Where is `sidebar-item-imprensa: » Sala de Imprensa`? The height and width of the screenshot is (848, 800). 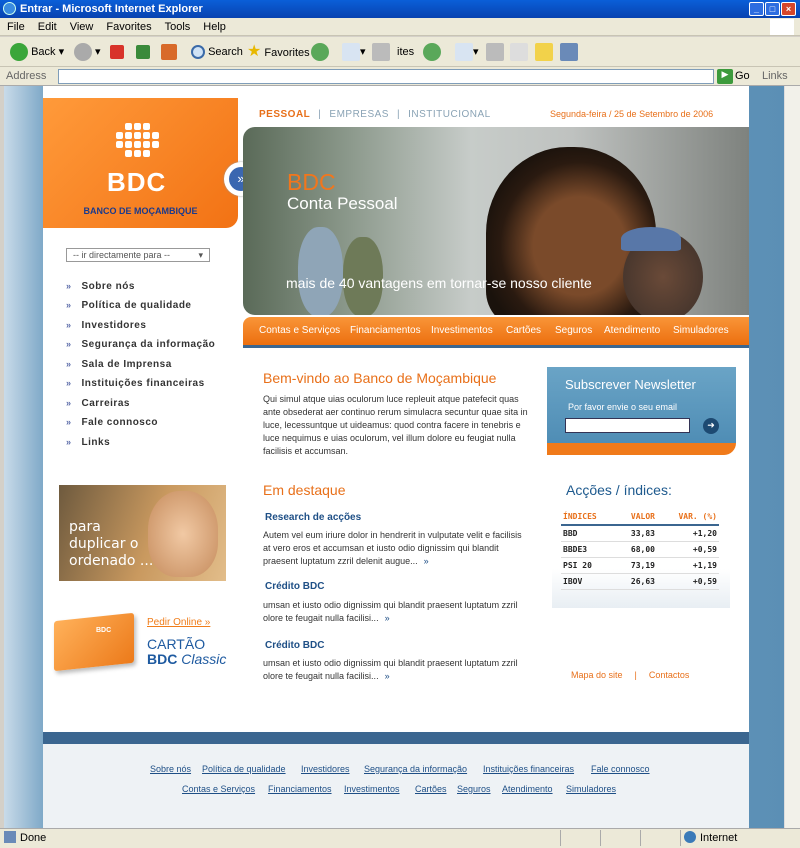
sidebar-item-imprensa: » Sala de Imprensa is located at coordinates (119, 364).